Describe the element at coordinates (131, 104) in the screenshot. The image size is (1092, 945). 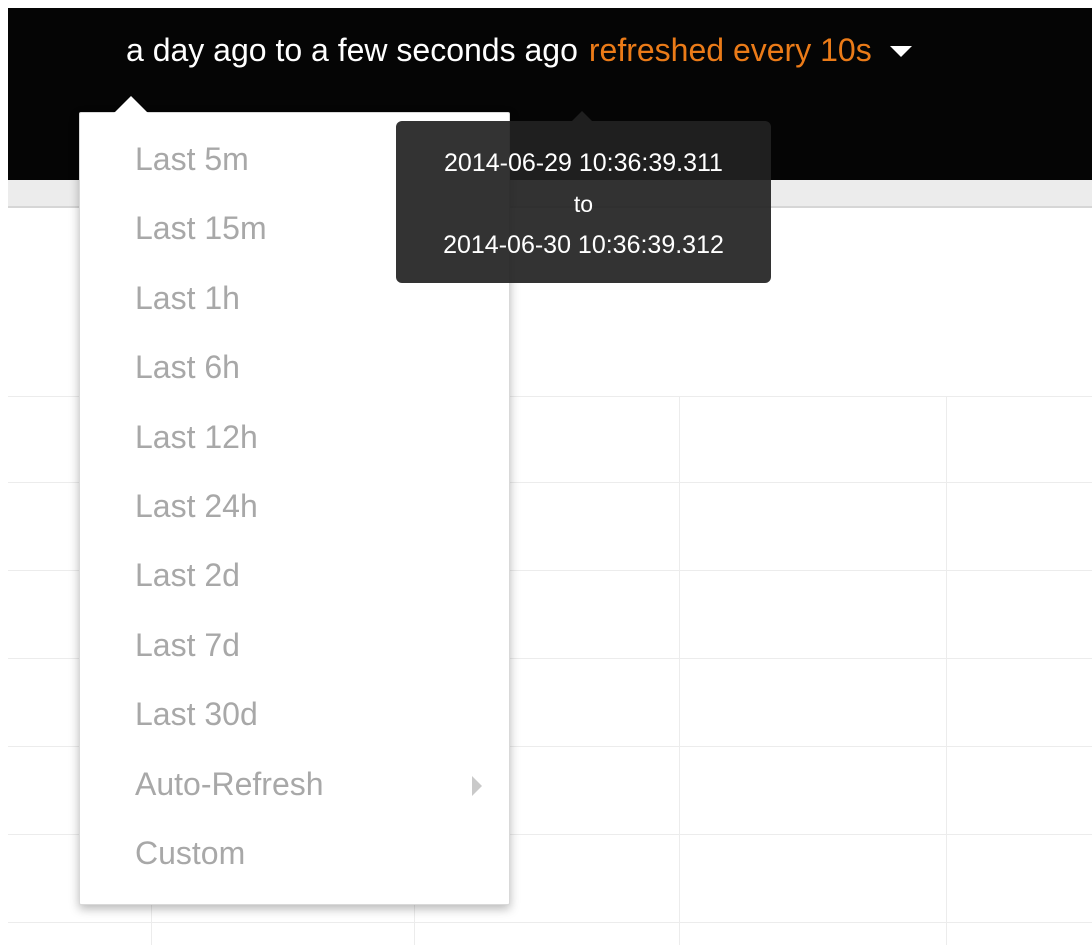
I see `dropdown-pointer` at that location.